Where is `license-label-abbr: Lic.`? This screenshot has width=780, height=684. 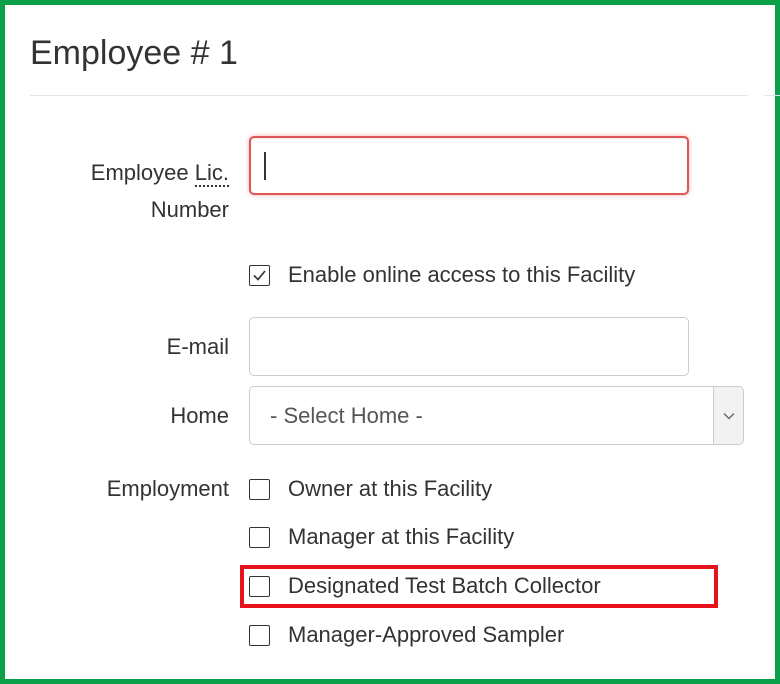
license-label-abbr: Lic. is located at coordinates (211, 173).